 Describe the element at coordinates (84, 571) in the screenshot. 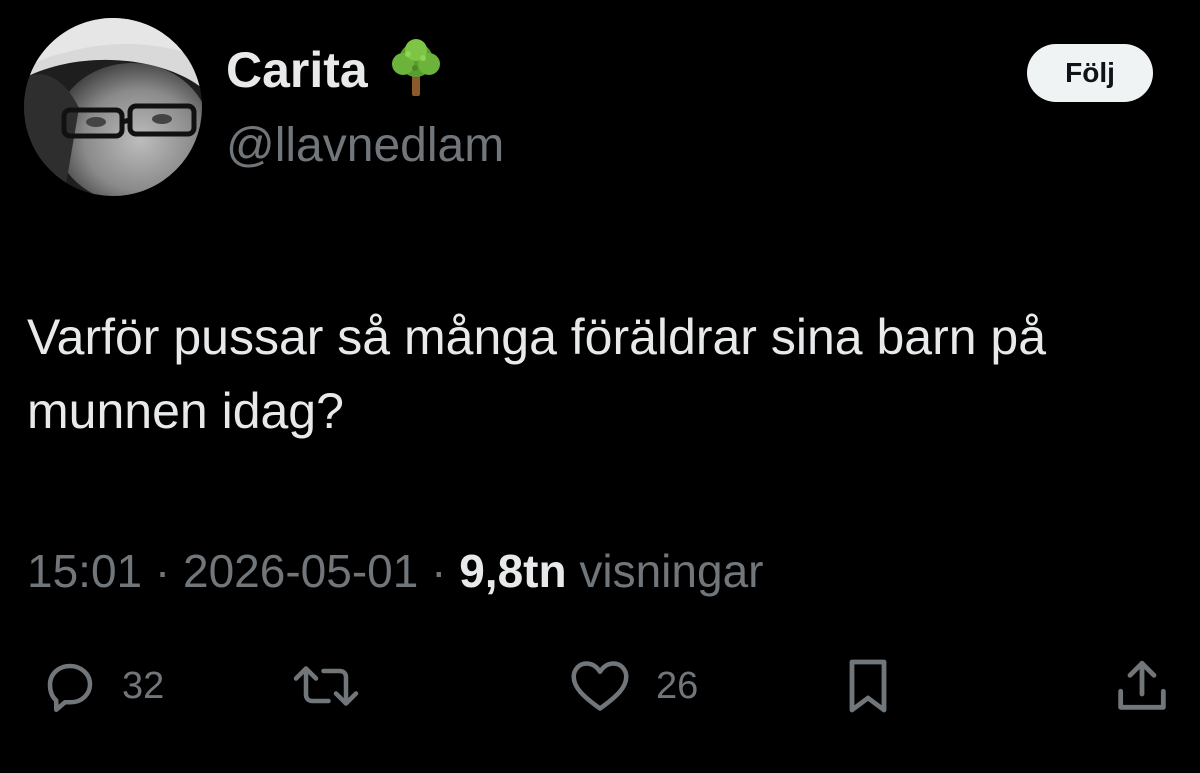

I see `tweet-time: 15:01` at that location.